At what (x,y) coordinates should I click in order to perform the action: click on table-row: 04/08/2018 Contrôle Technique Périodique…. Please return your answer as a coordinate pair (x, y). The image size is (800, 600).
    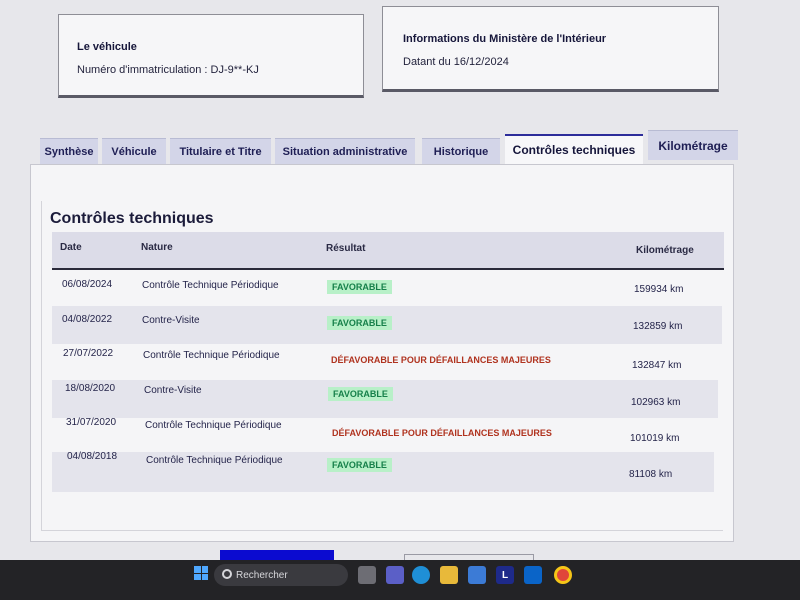
    Looking at the image, I should click on (383, 471).